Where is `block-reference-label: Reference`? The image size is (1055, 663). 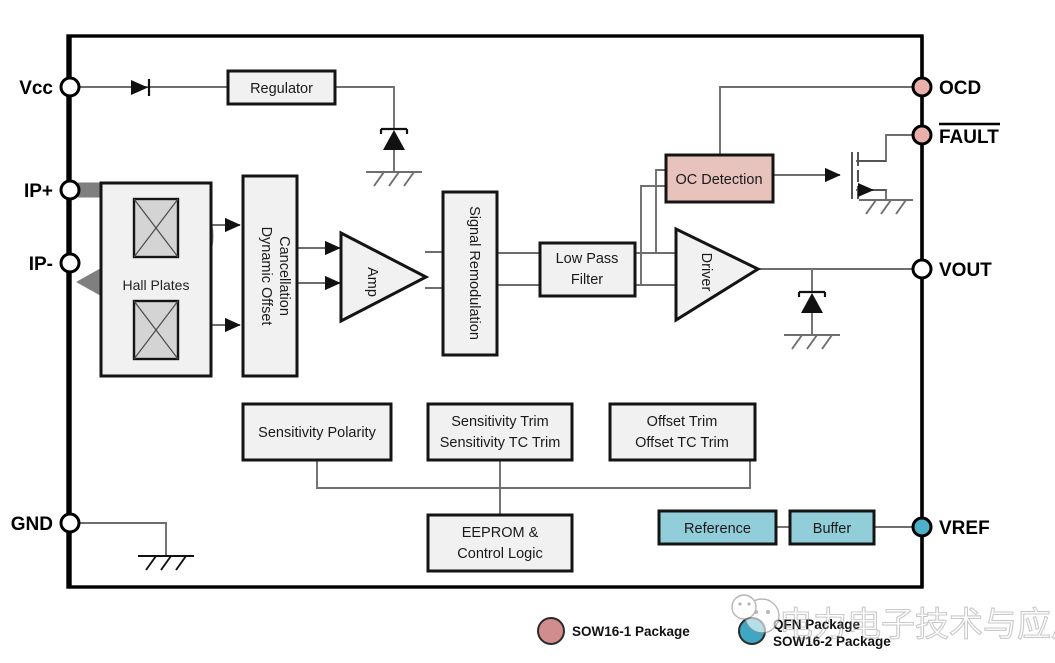
block-reference-label: Reference is located at coordinates (717, 529).